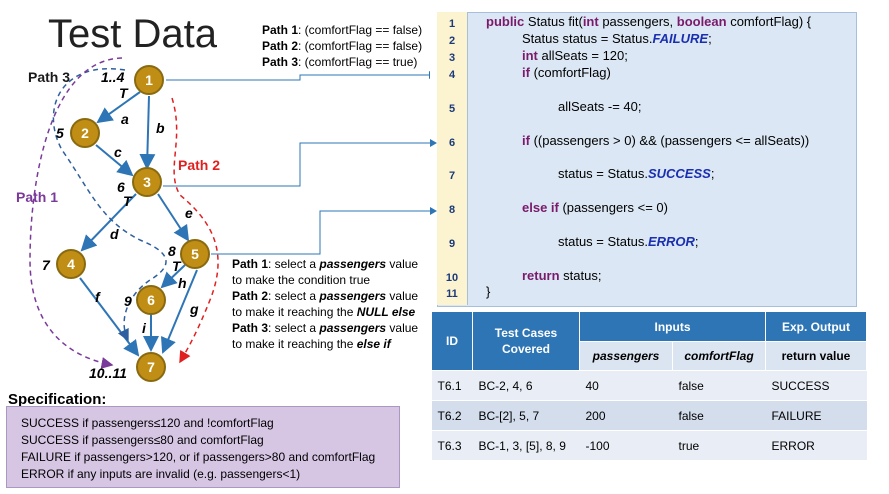 This screenshot has width=889, height=494. I want to click on svg-text: 7, so click(151, 367).